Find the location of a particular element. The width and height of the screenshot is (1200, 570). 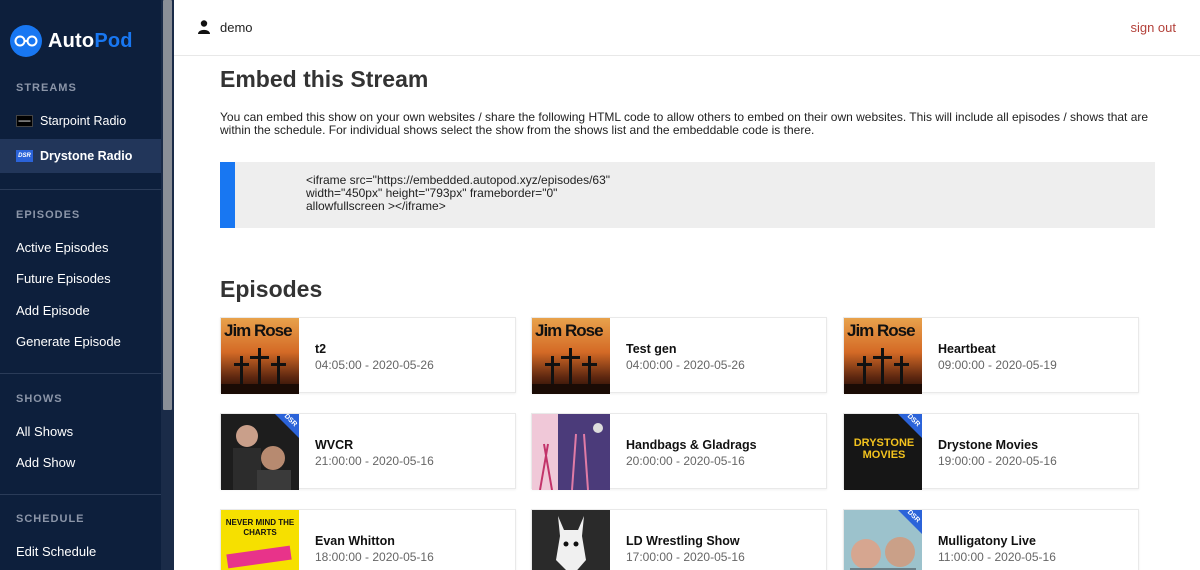

episode-card: Jim Rose Heartbeat 09:00:00 - 2020-05-19 is located at coordinates (991, 355).